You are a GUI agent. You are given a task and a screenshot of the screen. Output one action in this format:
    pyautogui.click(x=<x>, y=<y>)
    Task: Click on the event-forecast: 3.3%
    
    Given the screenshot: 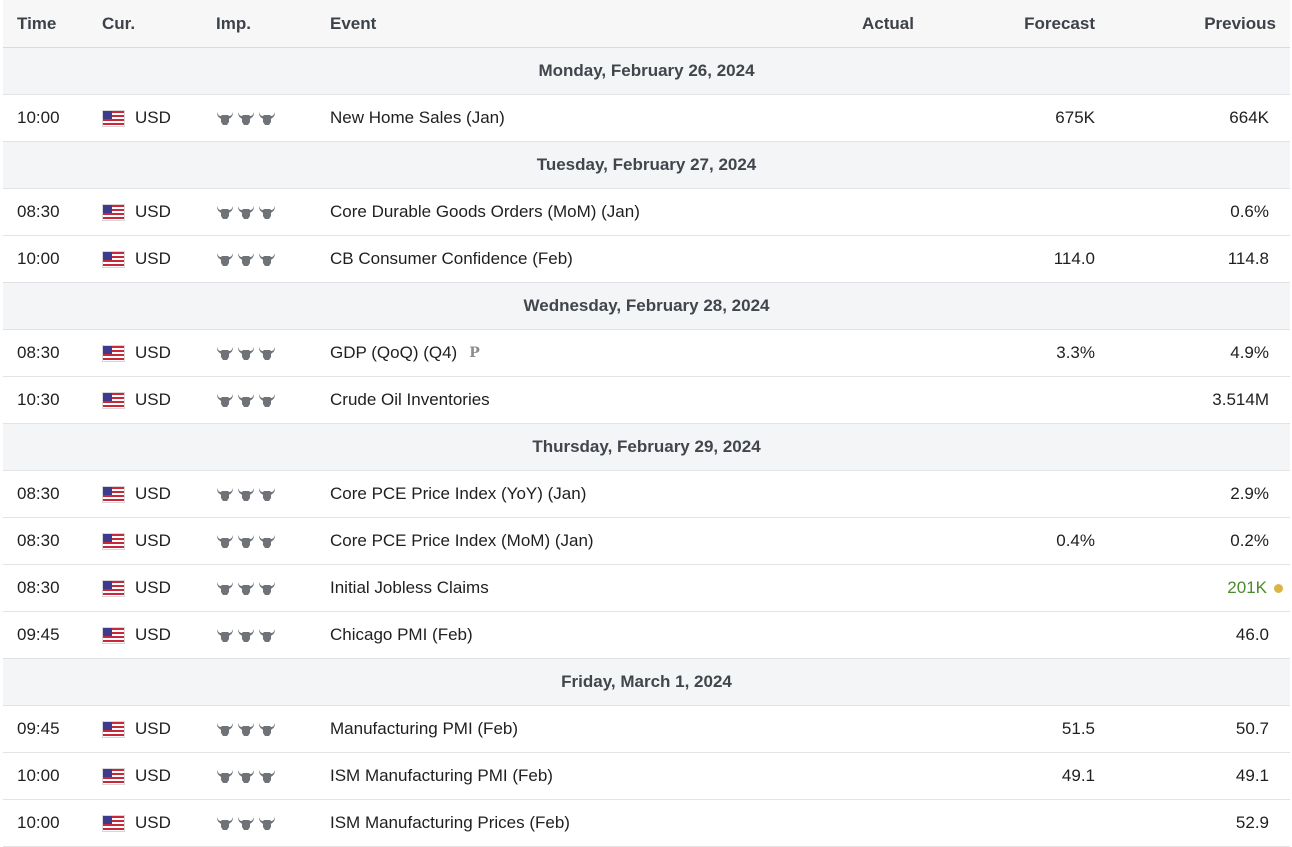 What is the action you would take?
    pyautogui.click(x=1075, y=352)
    